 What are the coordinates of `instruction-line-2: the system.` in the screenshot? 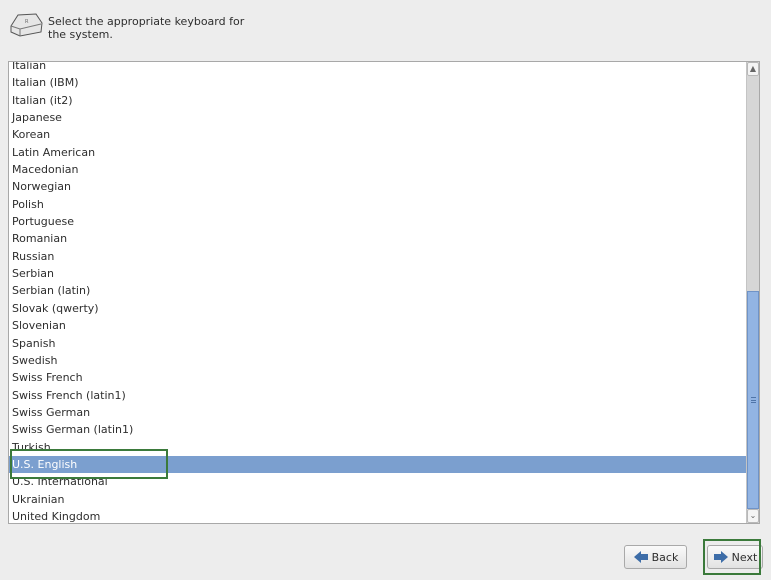 It's located at (80, 34).